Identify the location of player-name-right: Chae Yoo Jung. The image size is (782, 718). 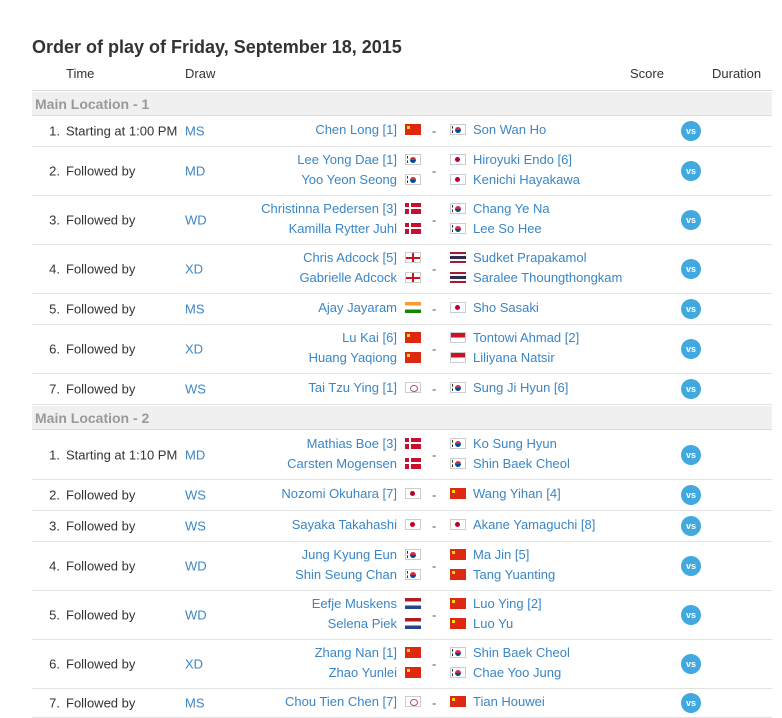
(517, 672).